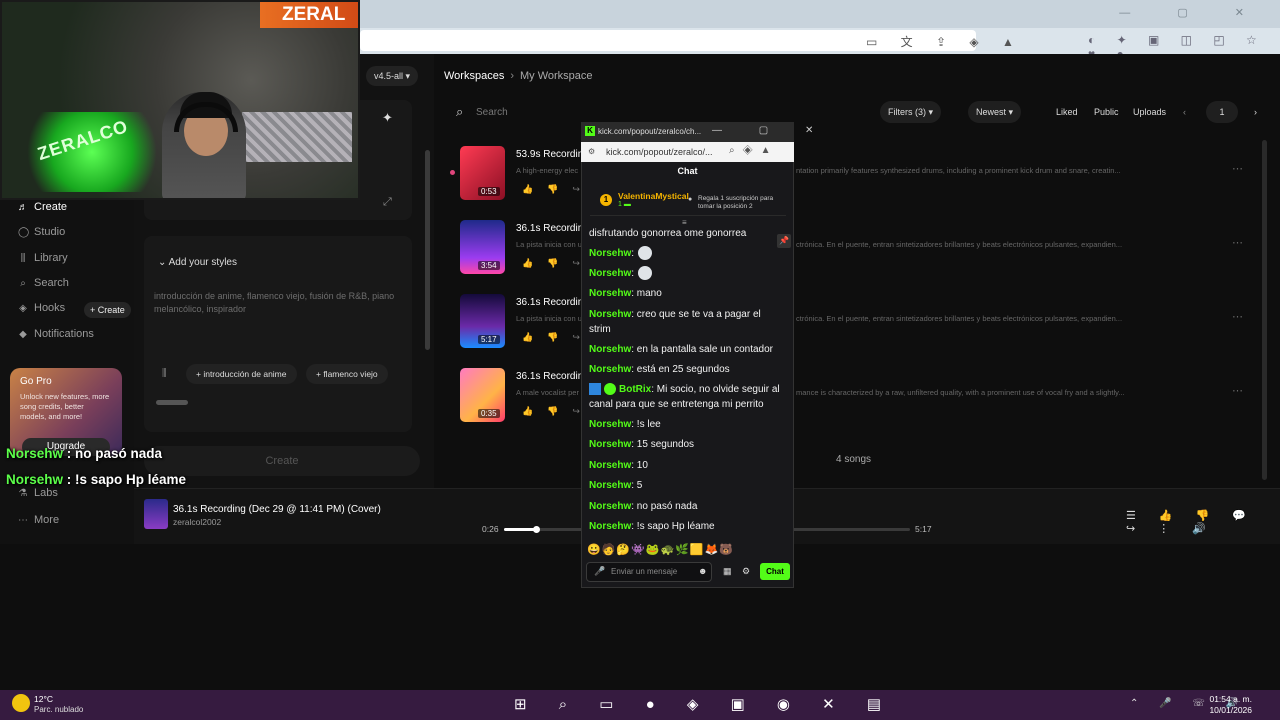 The height and width of the screenshot is (720, 1280). What do you see at coordinates (36, 381) in the screenshot?
I see `go-pro-title: Go Pro` at bounding box center [36, 381].